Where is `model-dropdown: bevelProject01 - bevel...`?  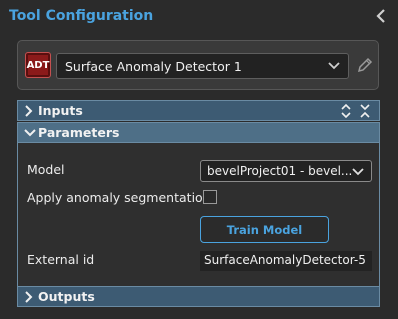 model-dropdown: bevelProject01 - bevel... is located at coordinates (286, 171).